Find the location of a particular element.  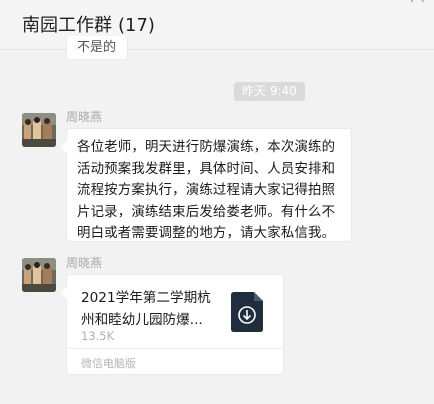

previous-message-bubble: 不是的 is located at coordinates (97, 48).